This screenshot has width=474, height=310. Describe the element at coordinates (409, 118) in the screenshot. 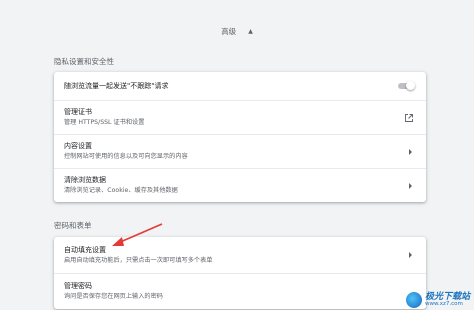

I see `external-link-icon` at that location.